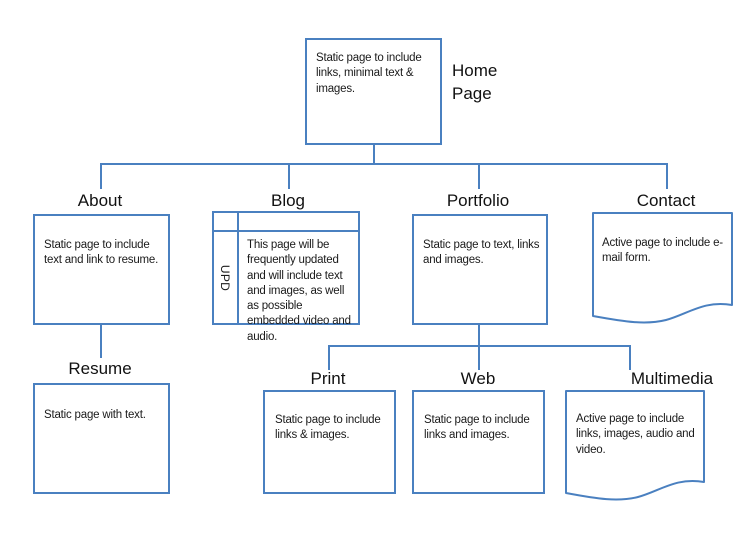 The width and height of the screenshot is (750, 533). Describe the element at coordinates (384, 164) in the screenshot. I see `connector-level1-bus` at that location.